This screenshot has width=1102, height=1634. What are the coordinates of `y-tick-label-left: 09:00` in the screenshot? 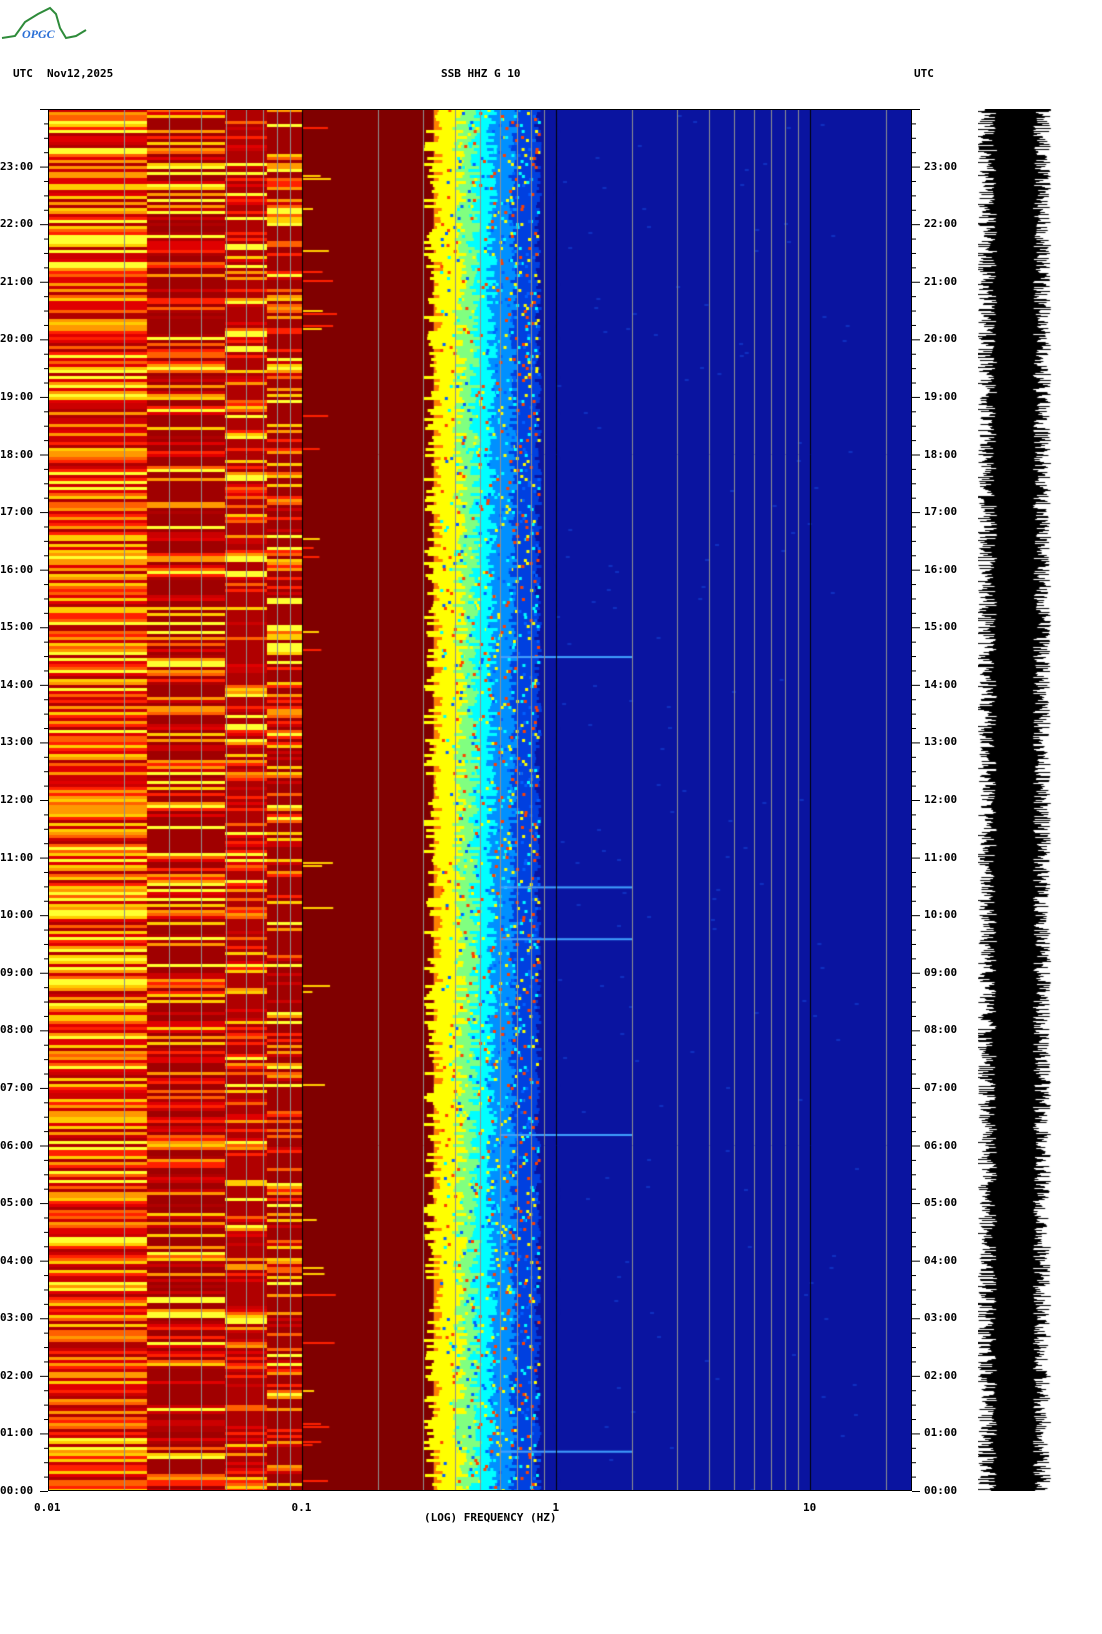 It's located at (17, 972).